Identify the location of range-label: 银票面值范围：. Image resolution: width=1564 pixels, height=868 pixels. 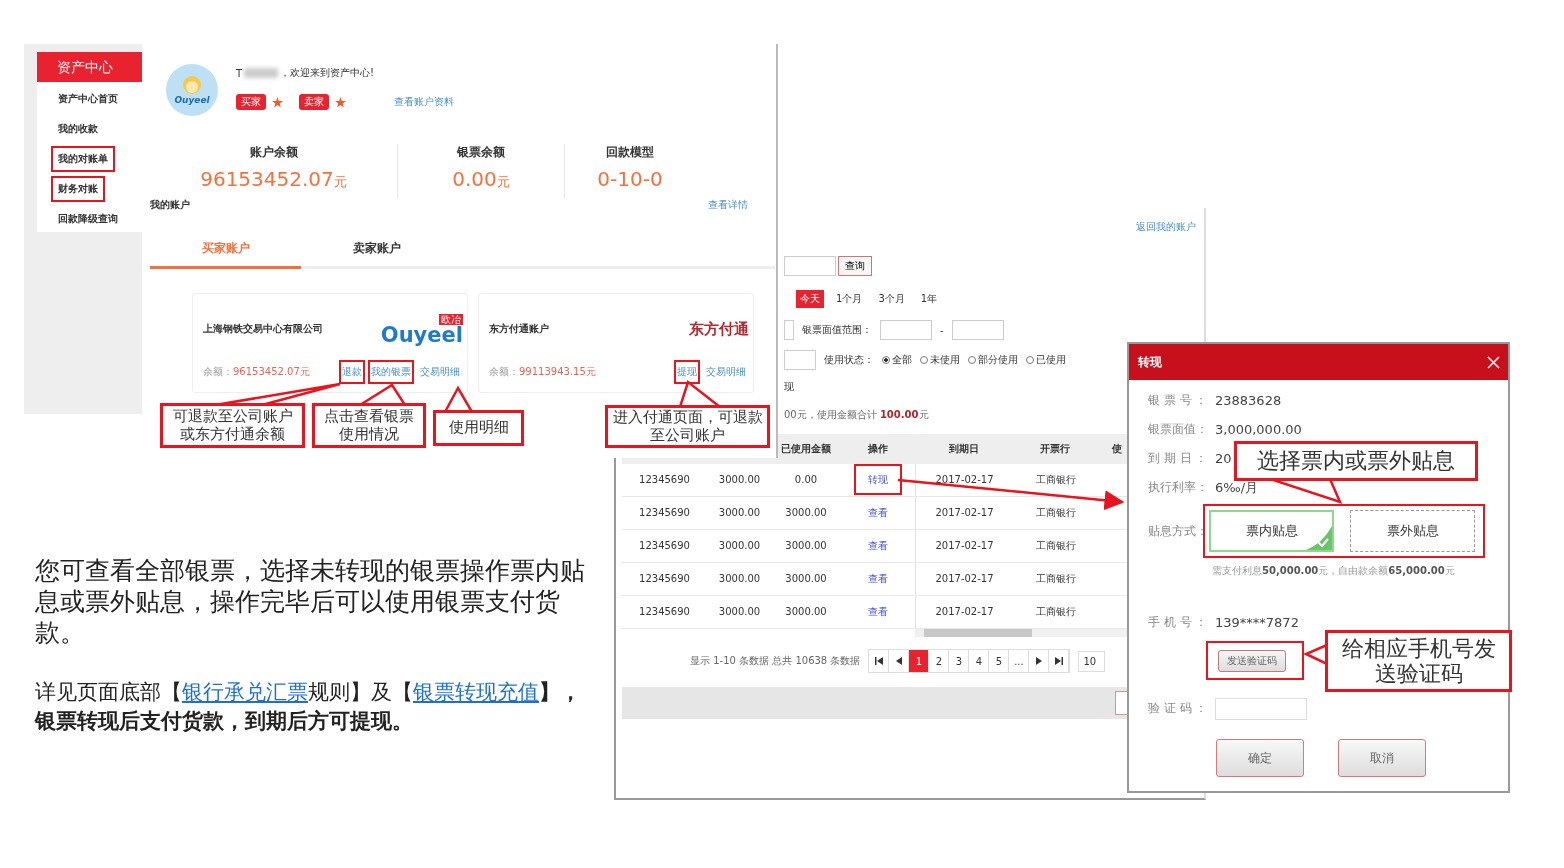
(837, 330).